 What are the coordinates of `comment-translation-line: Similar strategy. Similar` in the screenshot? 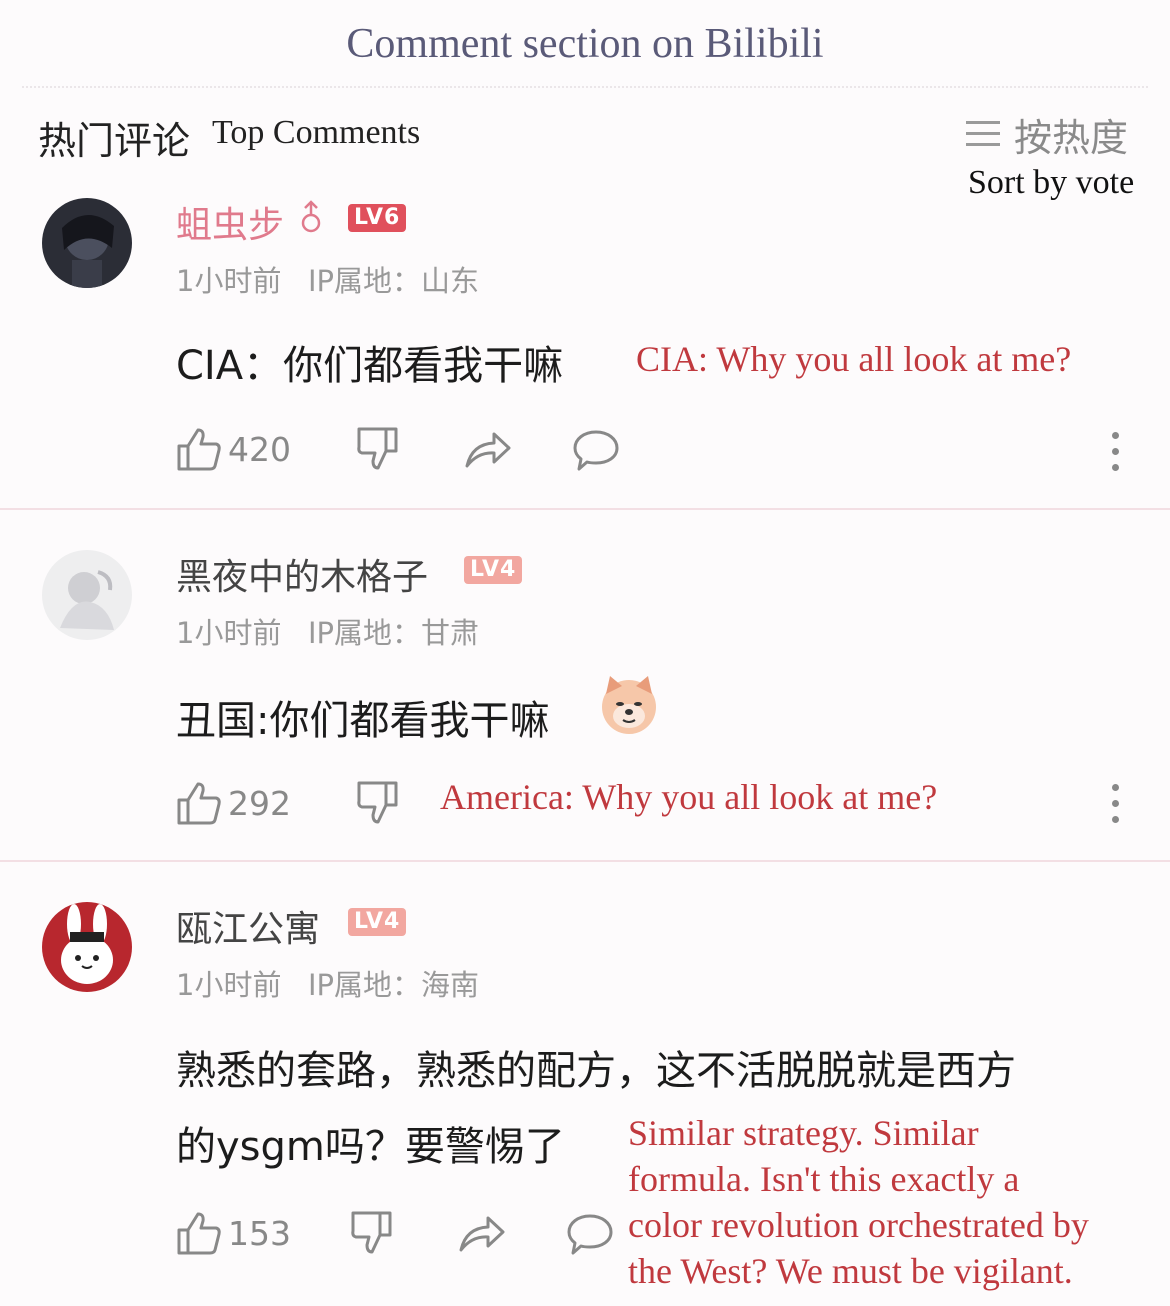 It's located at (803, 1133).